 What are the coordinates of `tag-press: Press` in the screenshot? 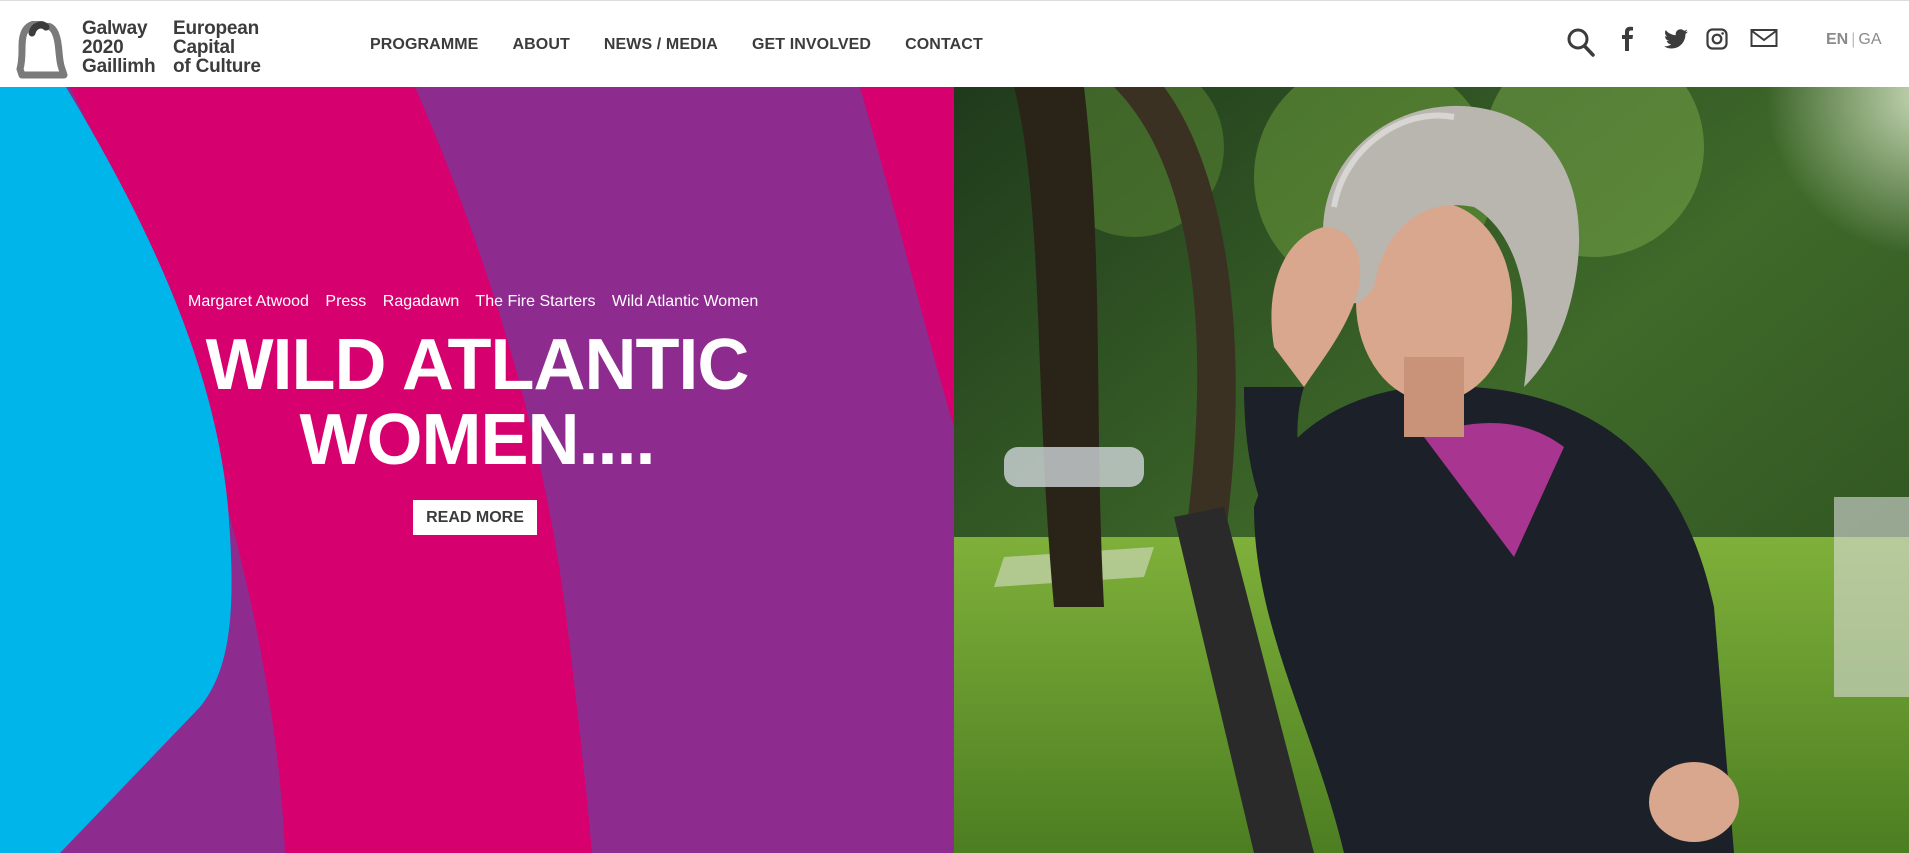 It's located at (345, 301).